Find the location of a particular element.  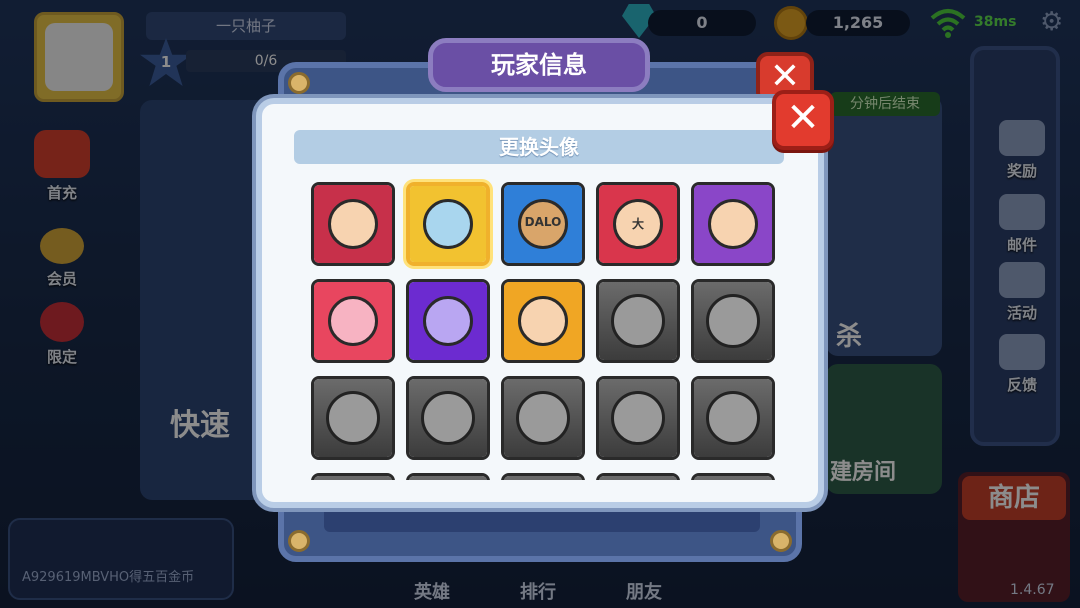

change-avatar-title: 更换头像 is located at coordinates (539, 147).